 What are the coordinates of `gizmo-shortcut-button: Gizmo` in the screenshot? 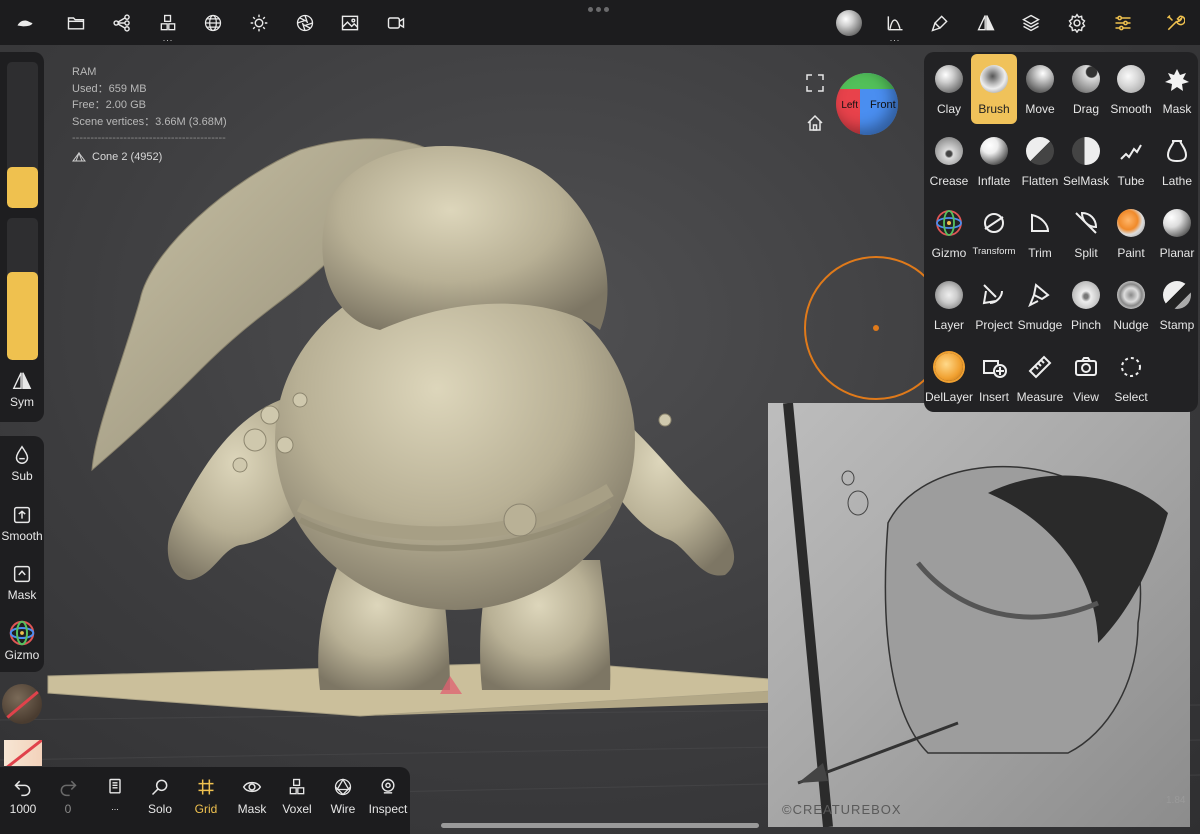 It's located at (22, 640).